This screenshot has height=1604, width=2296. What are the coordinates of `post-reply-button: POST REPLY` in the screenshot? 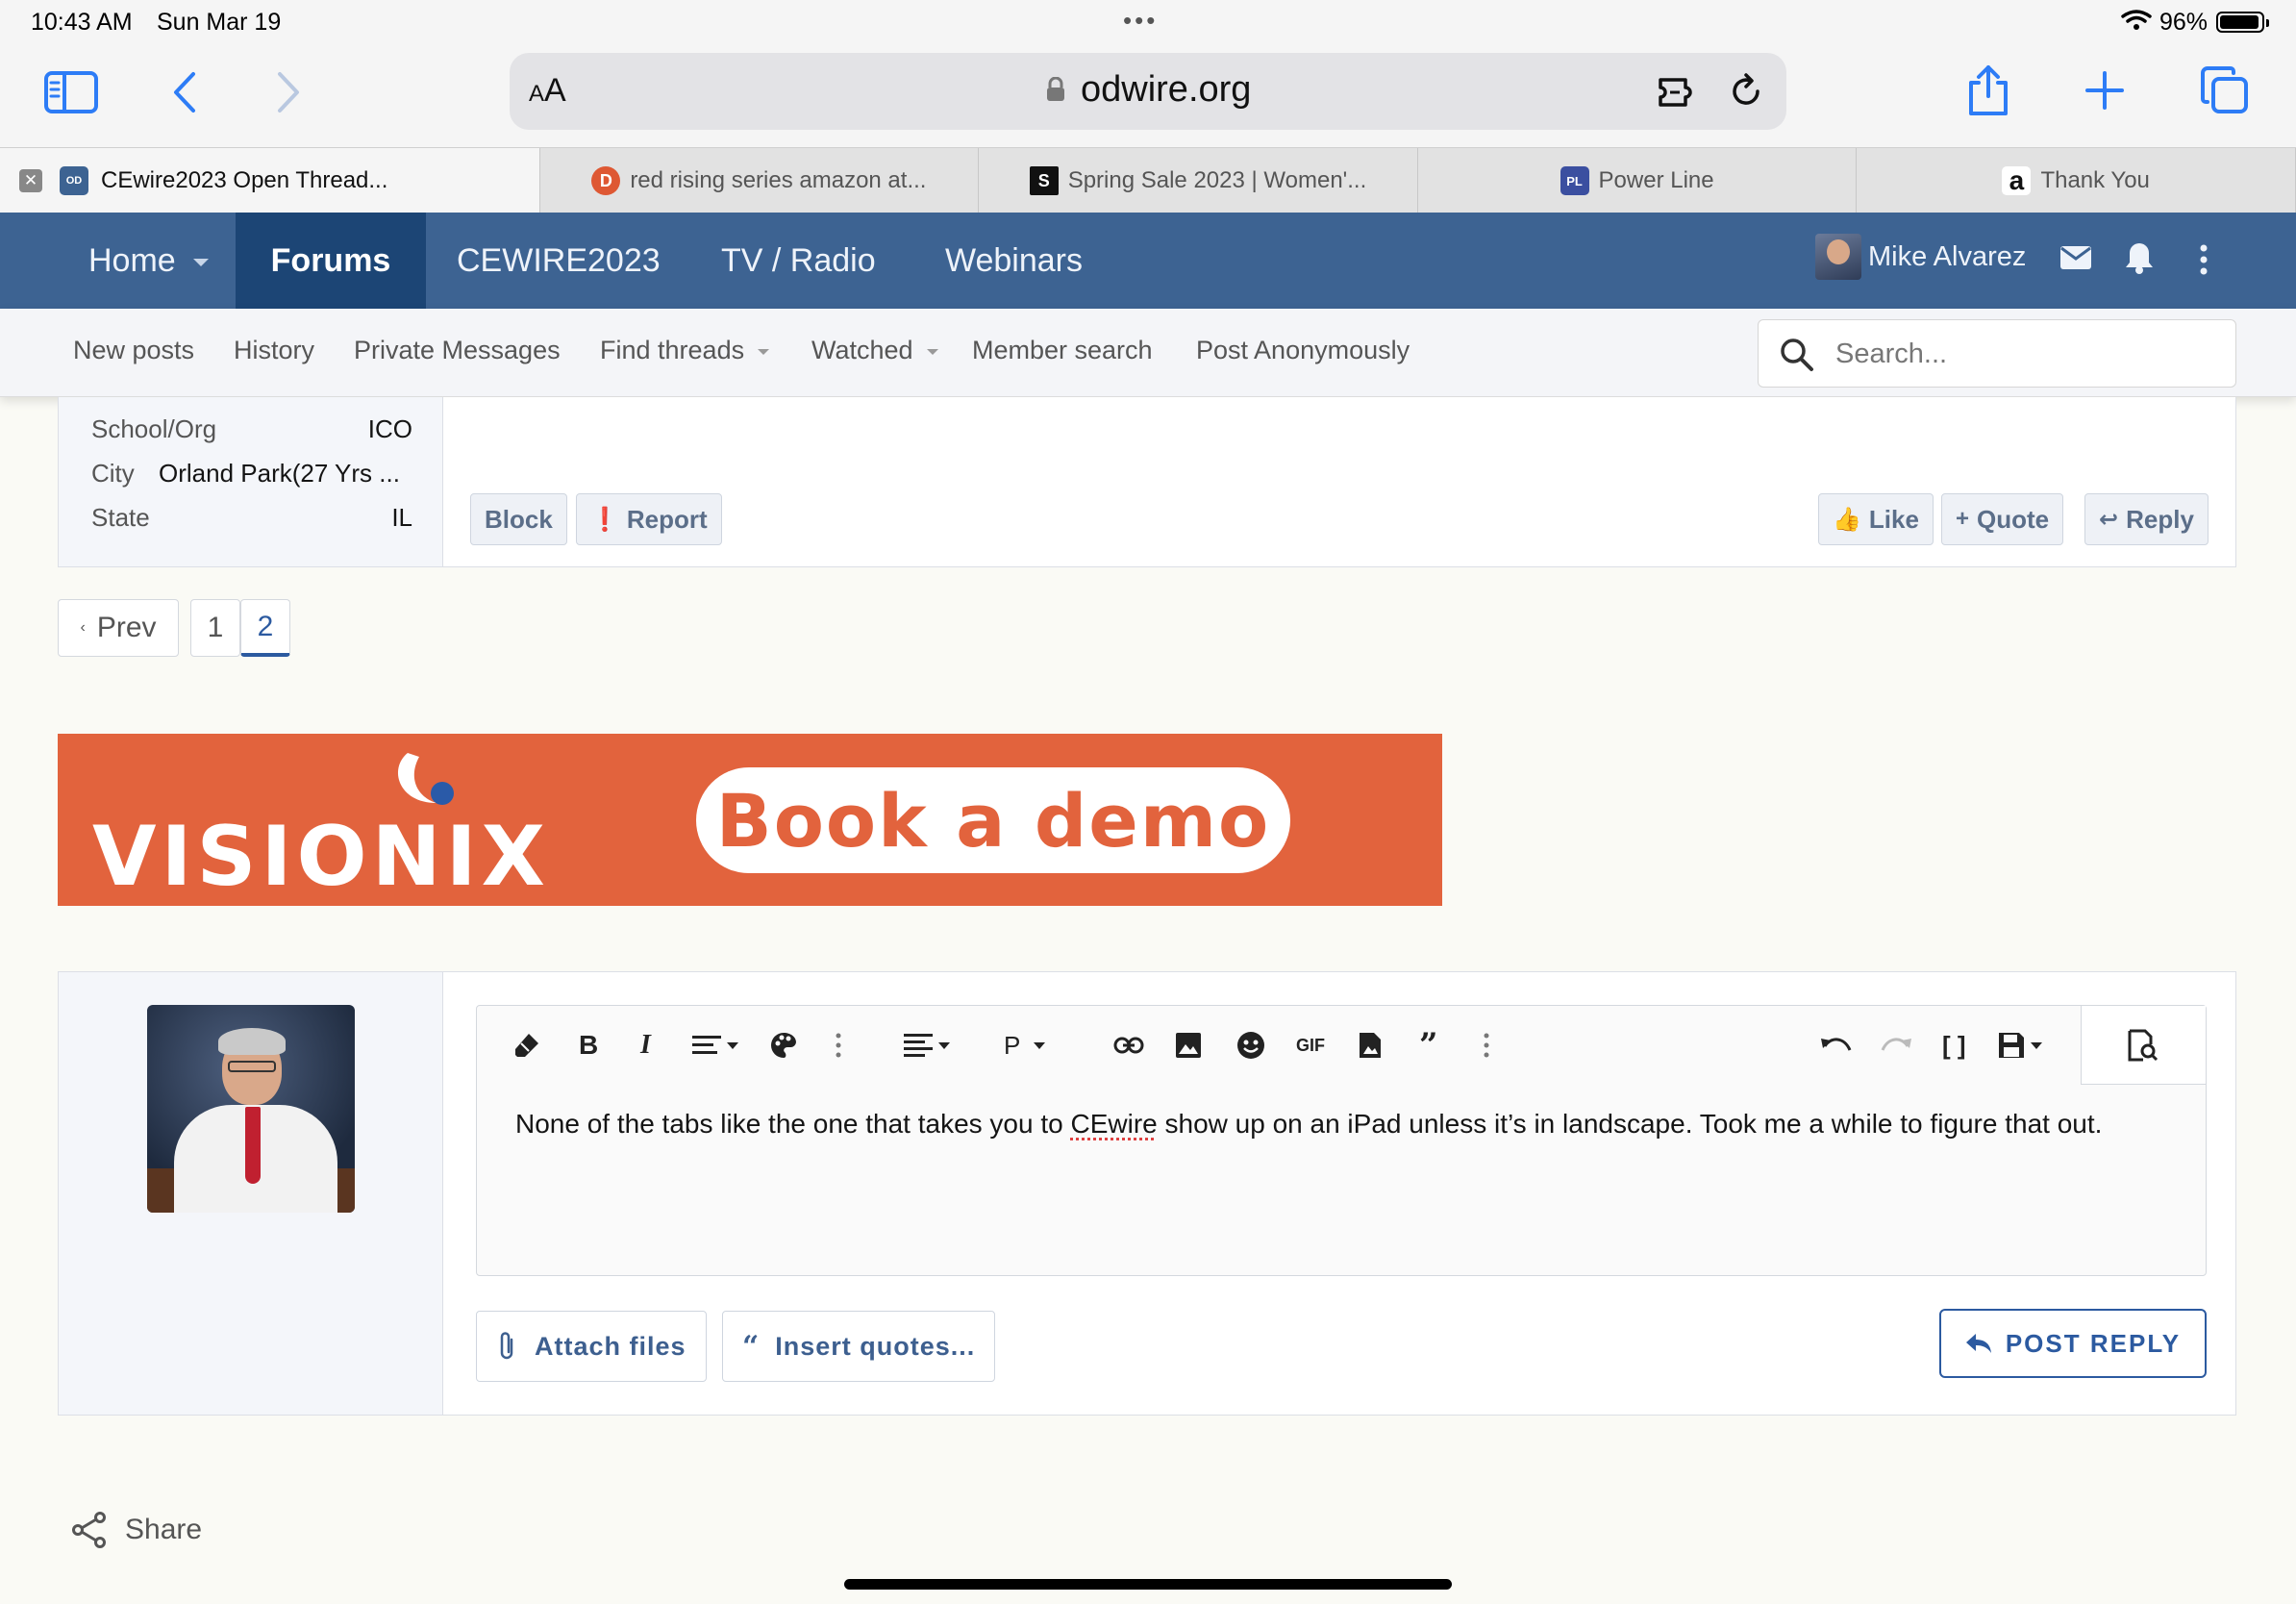 It's located at (2073, 1343).